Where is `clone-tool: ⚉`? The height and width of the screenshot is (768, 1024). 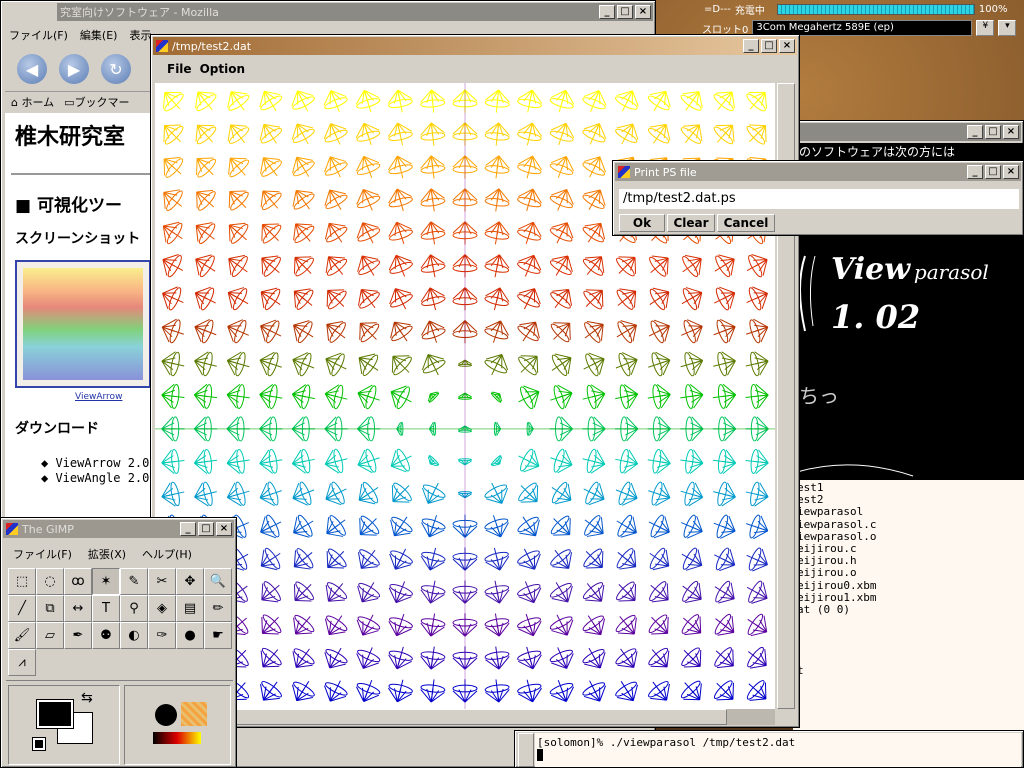 clone-tool: ⚉ is located at coordinates (106, 635).